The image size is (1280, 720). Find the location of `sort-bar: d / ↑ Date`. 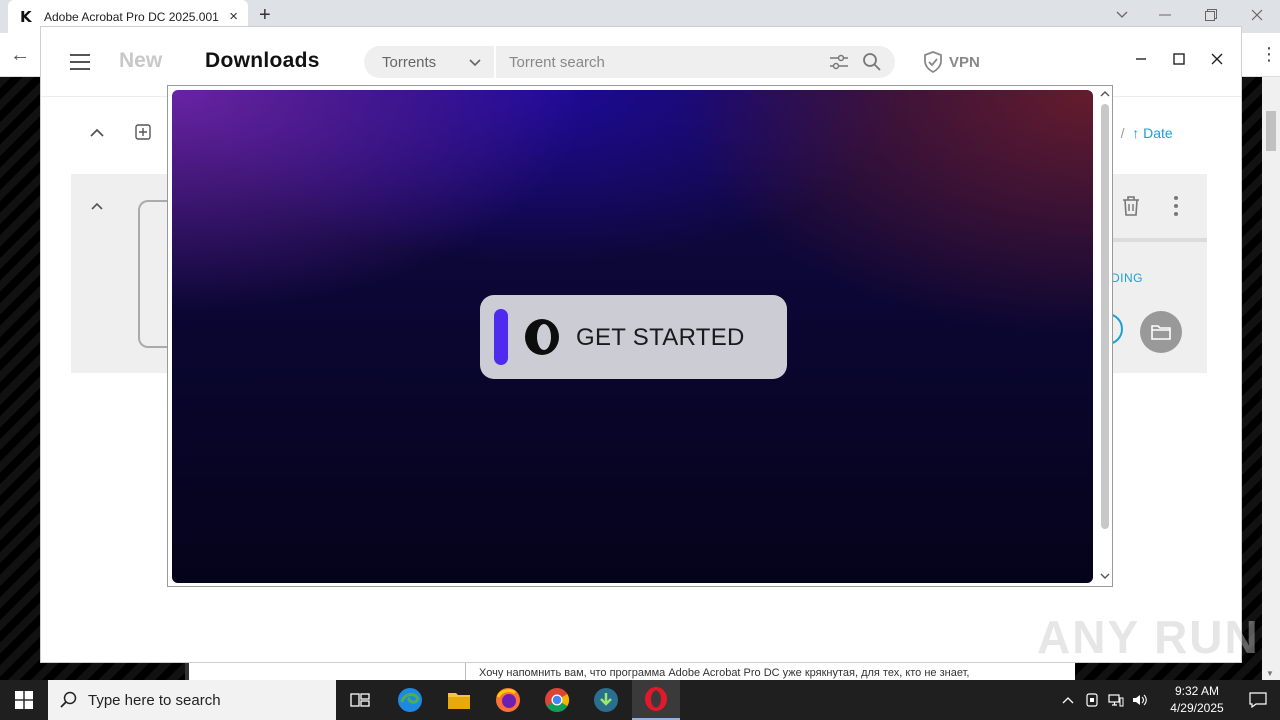

sort-bar: d / ↑ Date is located at coordinates (1139, 133).